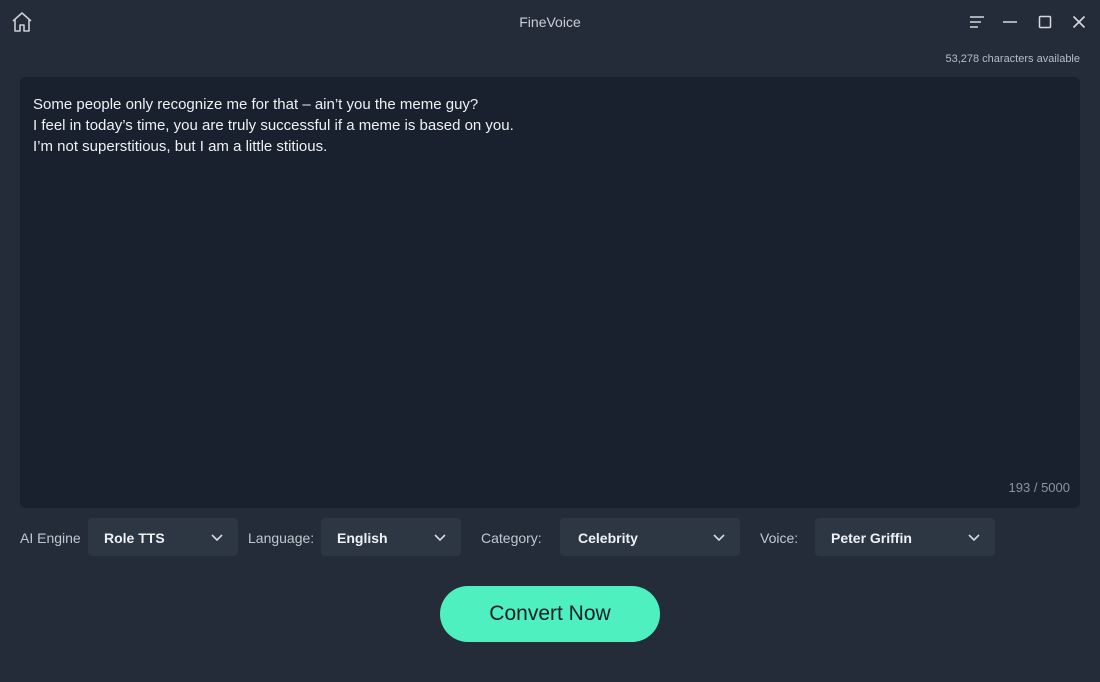 The height and width of the screenshot is (682, 1100). Describe the element at coordinates (511, 538) in the screenshot. I see `category-label: Category:` at that location.